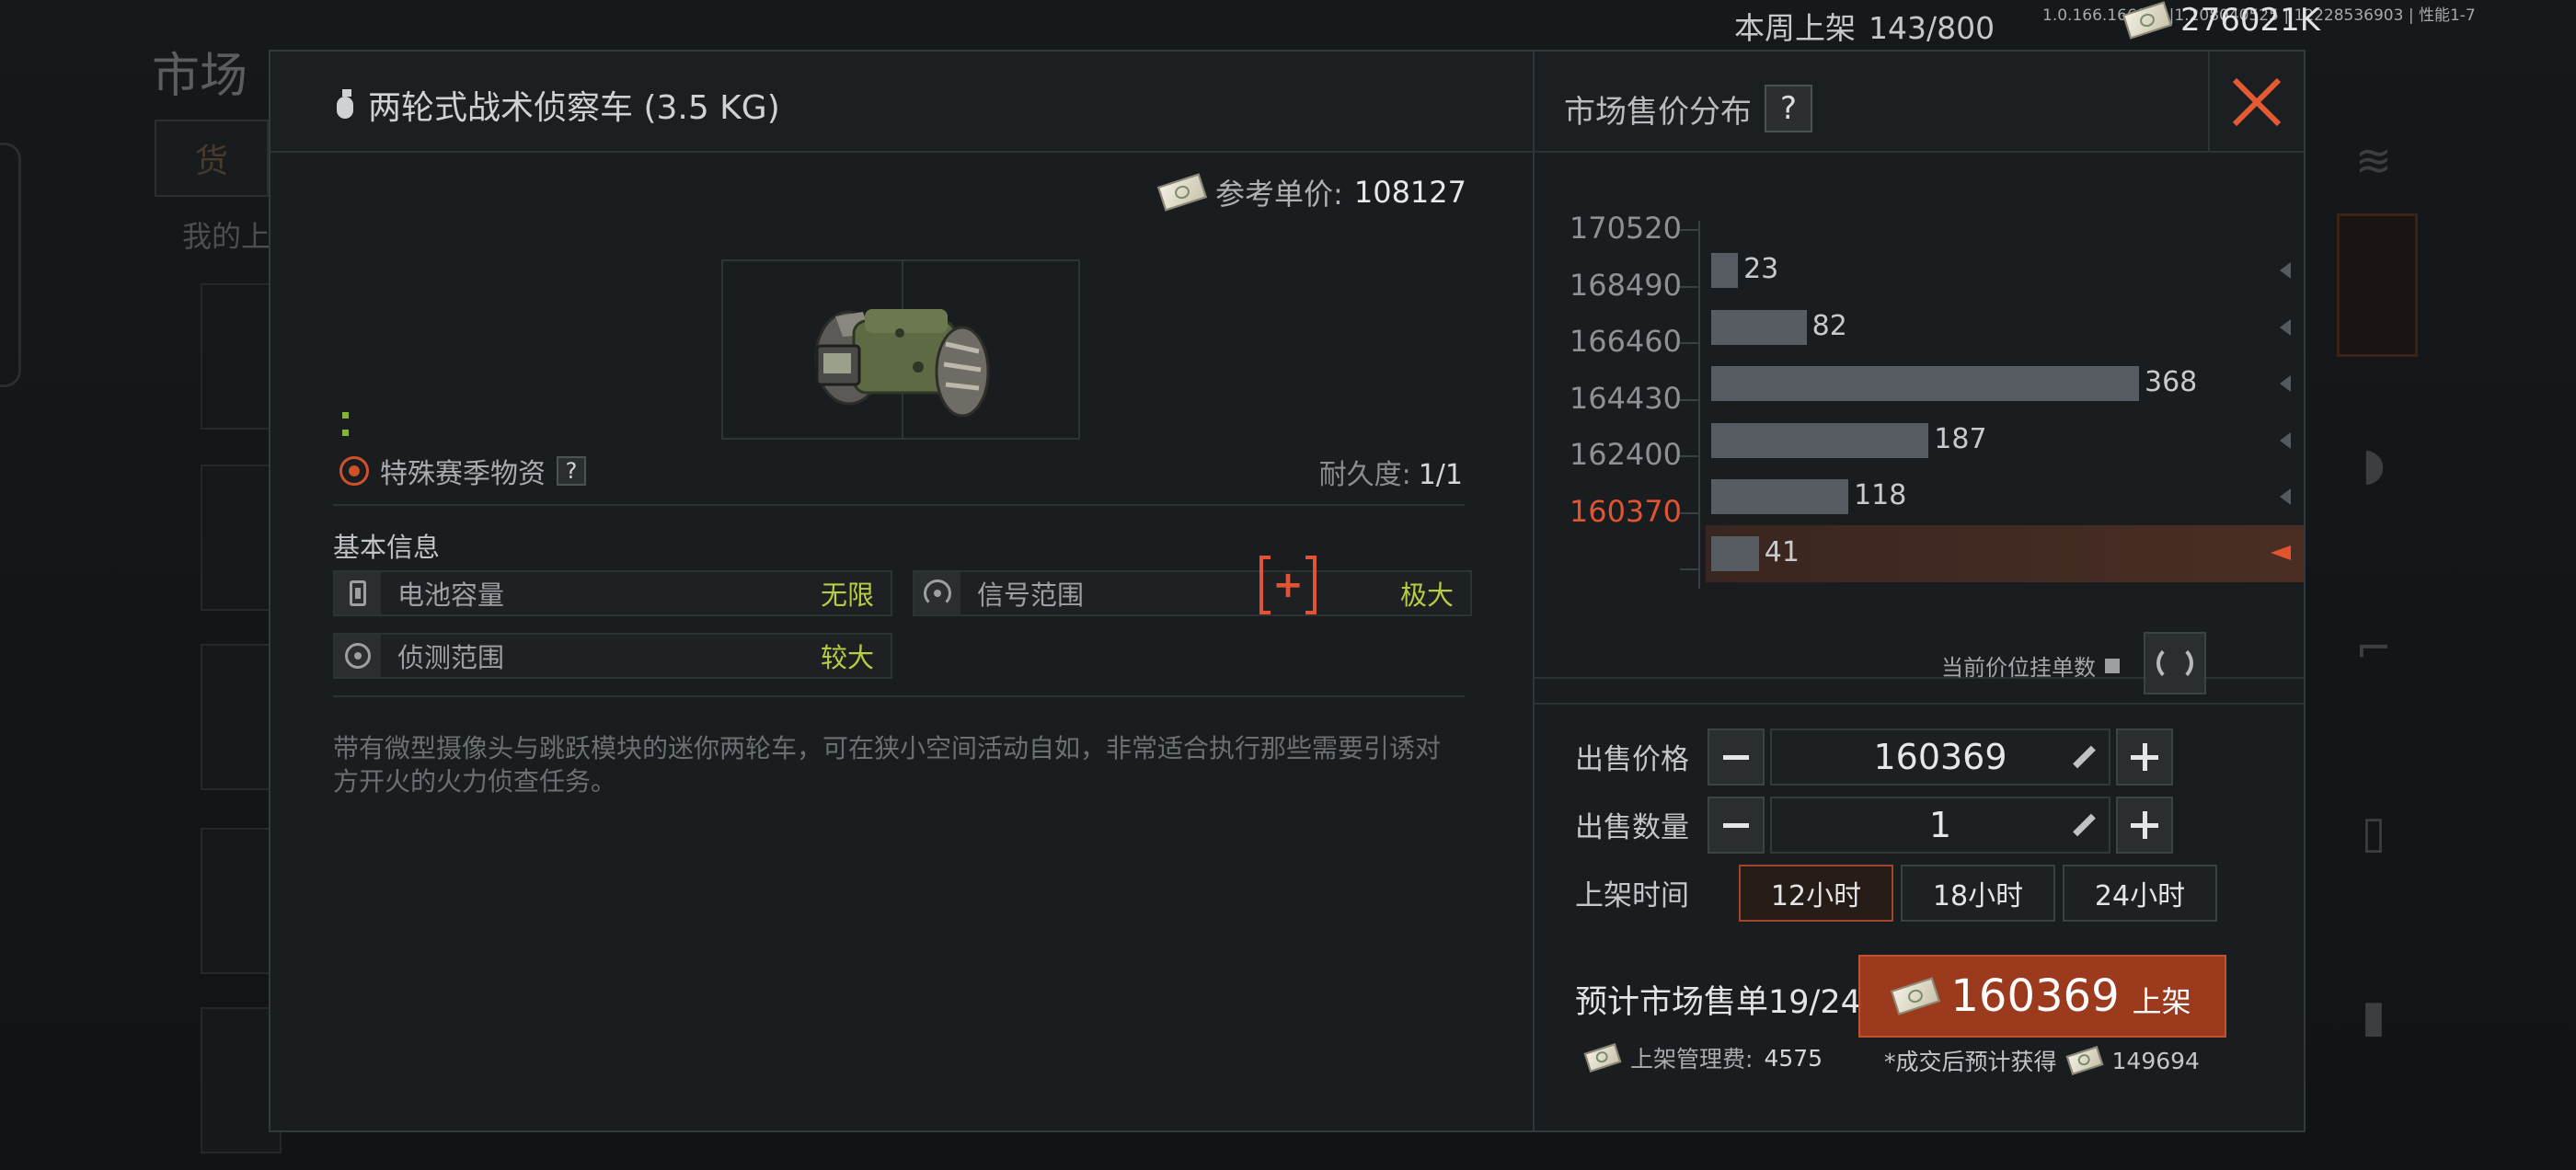 Image resolution: width=2576 pixels, height=1170 pixels. I want to click on duration-12h-button: 12小时, so click(1816, 893).